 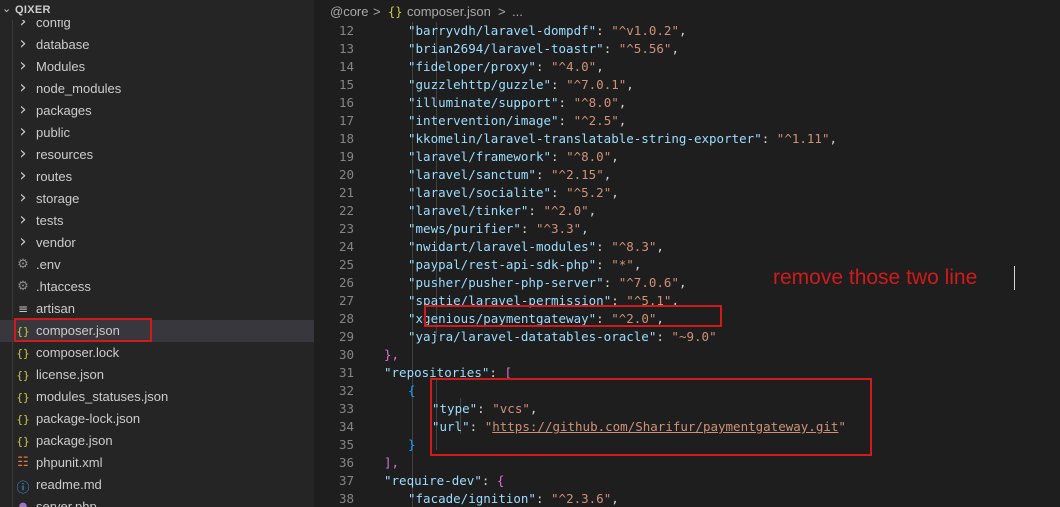 What do you see at coordinates (69, 462) in the screenshot?
I see `tree-item-label: phpunit.xml` at bounding box center [69, 462].